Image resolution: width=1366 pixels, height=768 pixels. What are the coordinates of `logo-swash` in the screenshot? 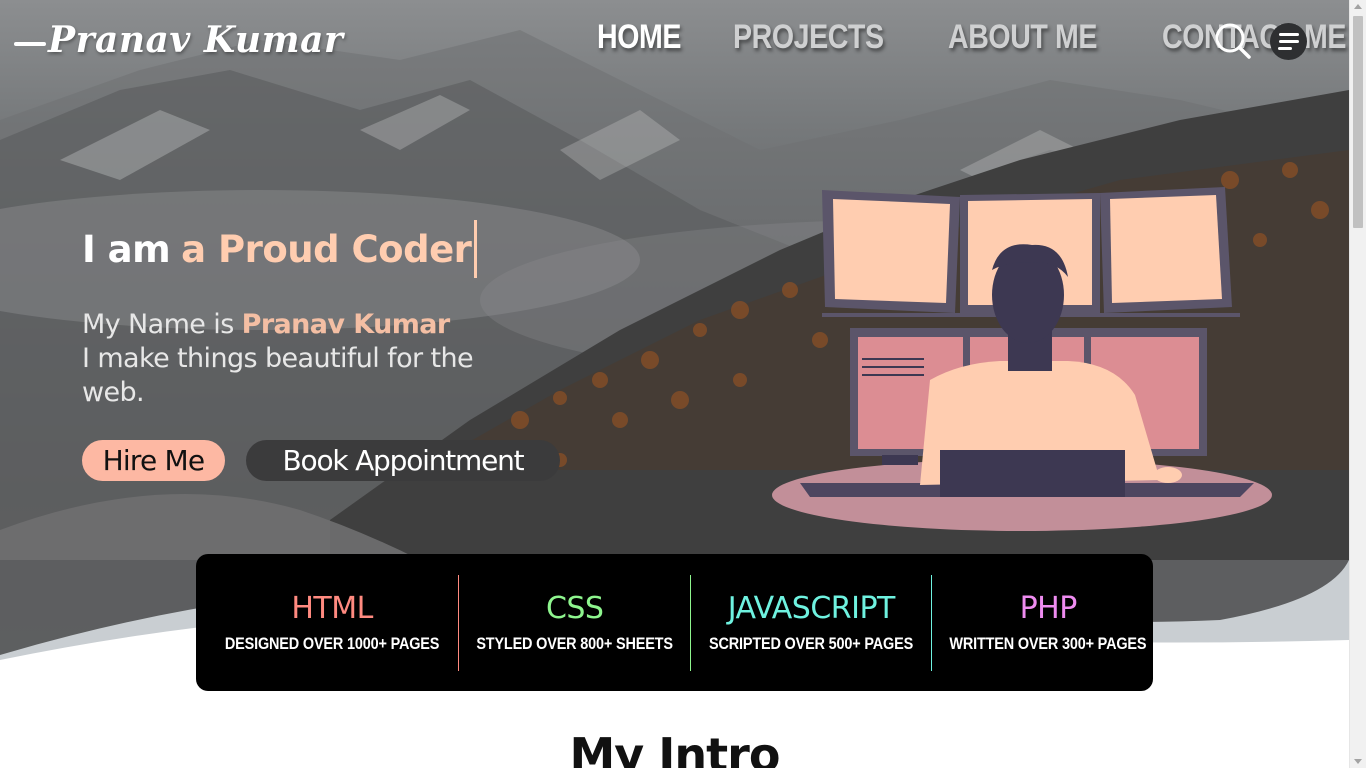 It's located at (30, 44).